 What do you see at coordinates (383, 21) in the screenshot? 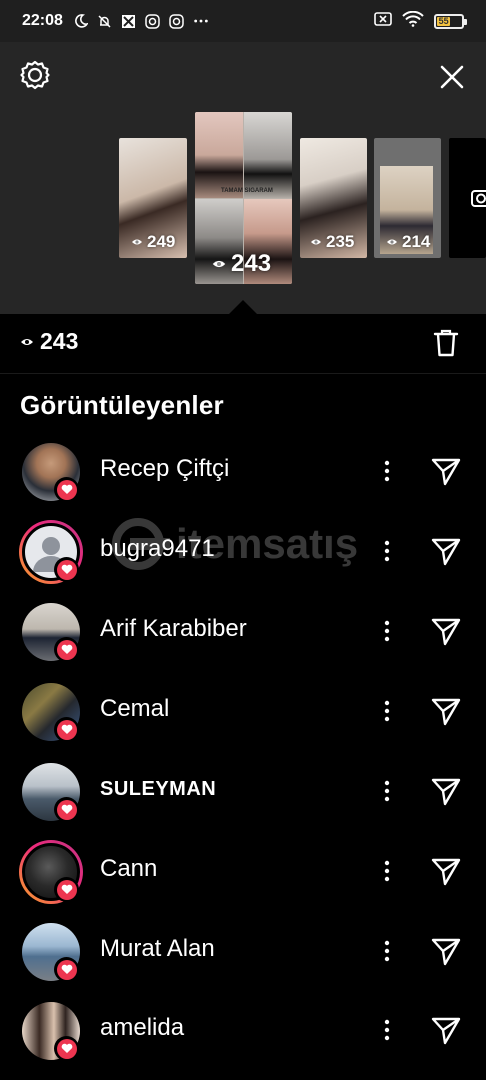
I see `no-sim-icon` at bounding box center [383, 21].